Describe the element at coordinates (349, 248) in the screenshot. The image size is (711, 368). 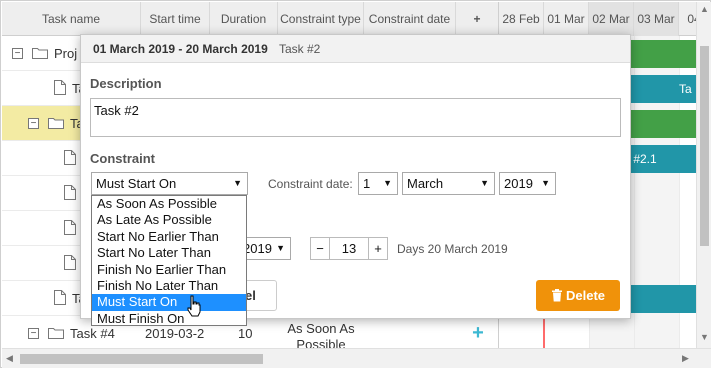
I see `duration-input: 13` at that location.